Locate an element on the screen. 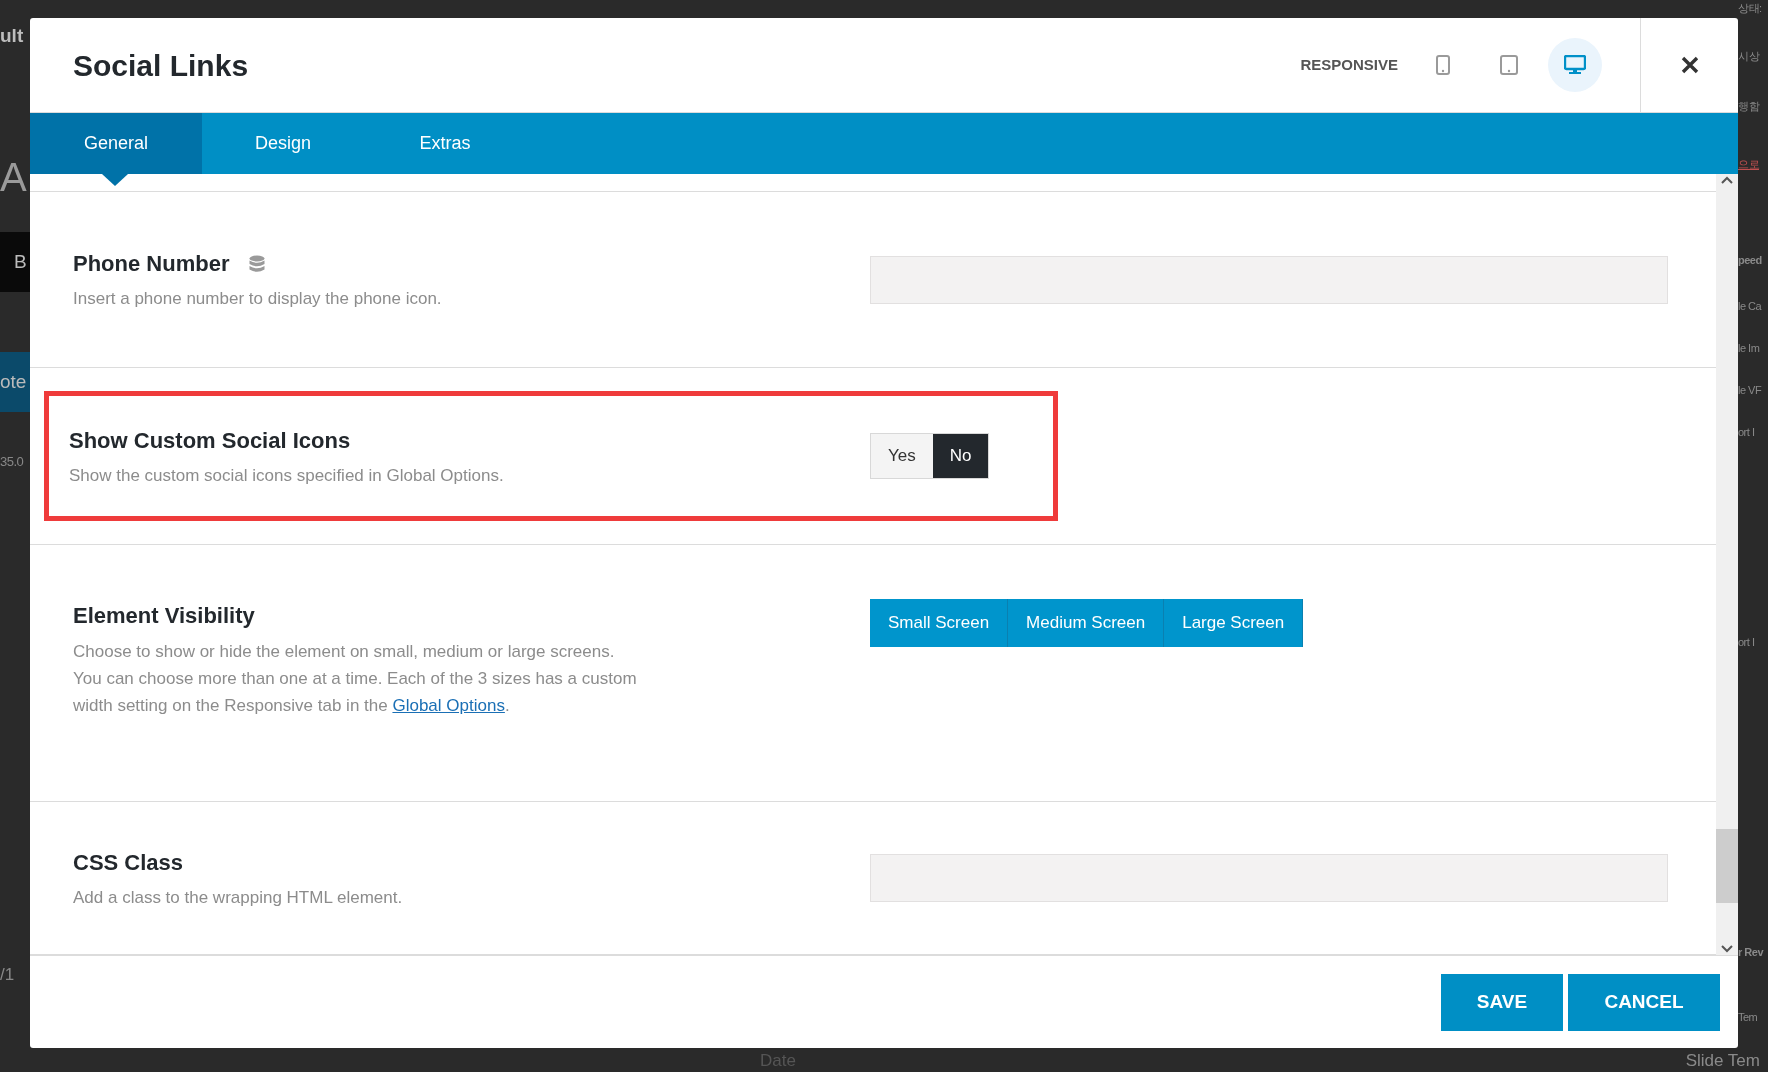 Image resolution: width=1768 pixels, height=1072 pixels. setting-description: Add a class to the wrapping HTML element. is located at coordinates (238, 897).